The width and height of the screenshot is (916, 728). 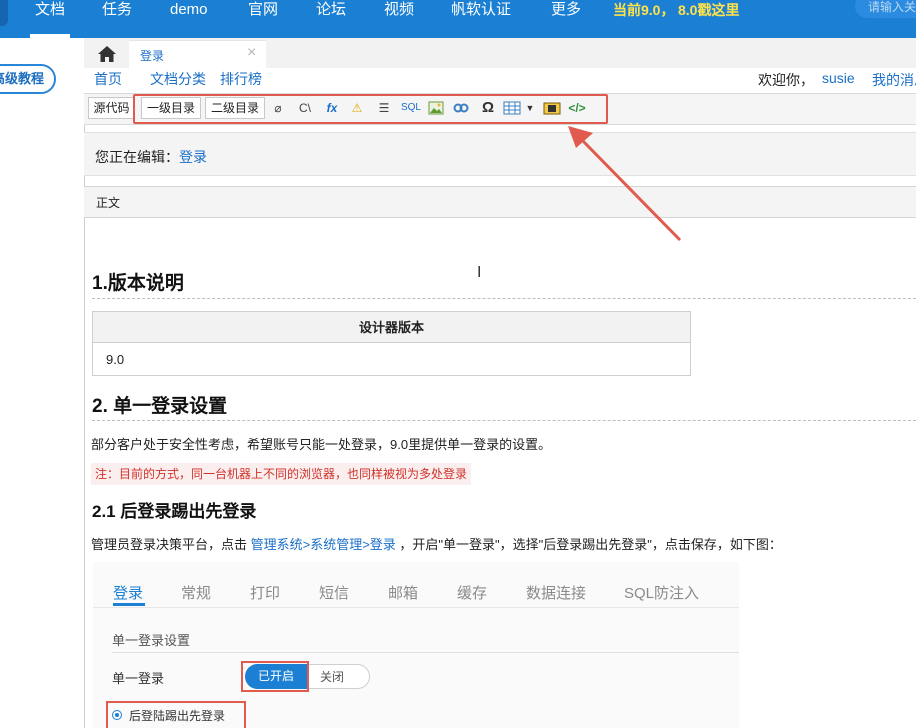 I want to click on editing-label: 您正在编辑：, so click(x=137, y=157).